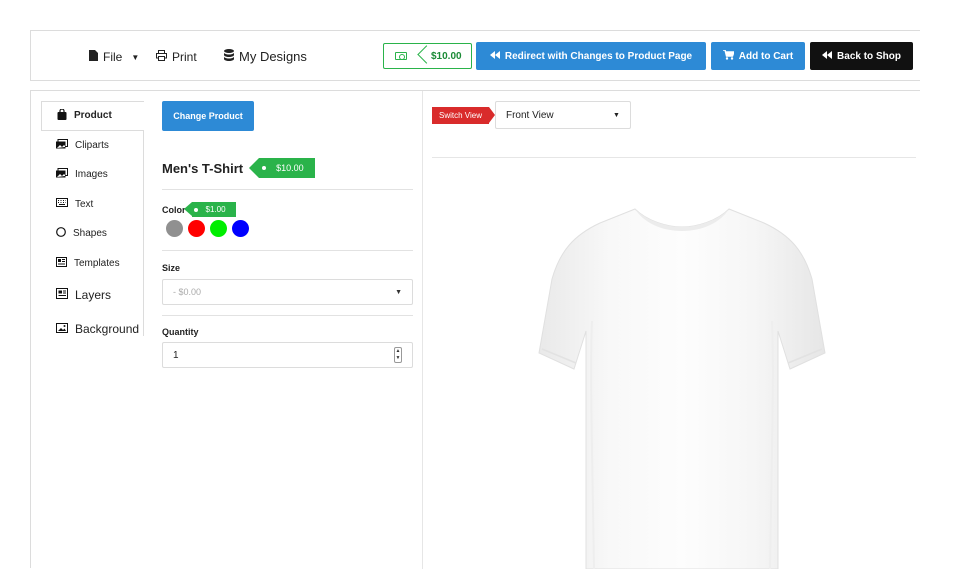 Image resolution: width=956 pixels, height=574 pixels. I want to click on sidebar-item-label: Shapes, so click(90, 234).